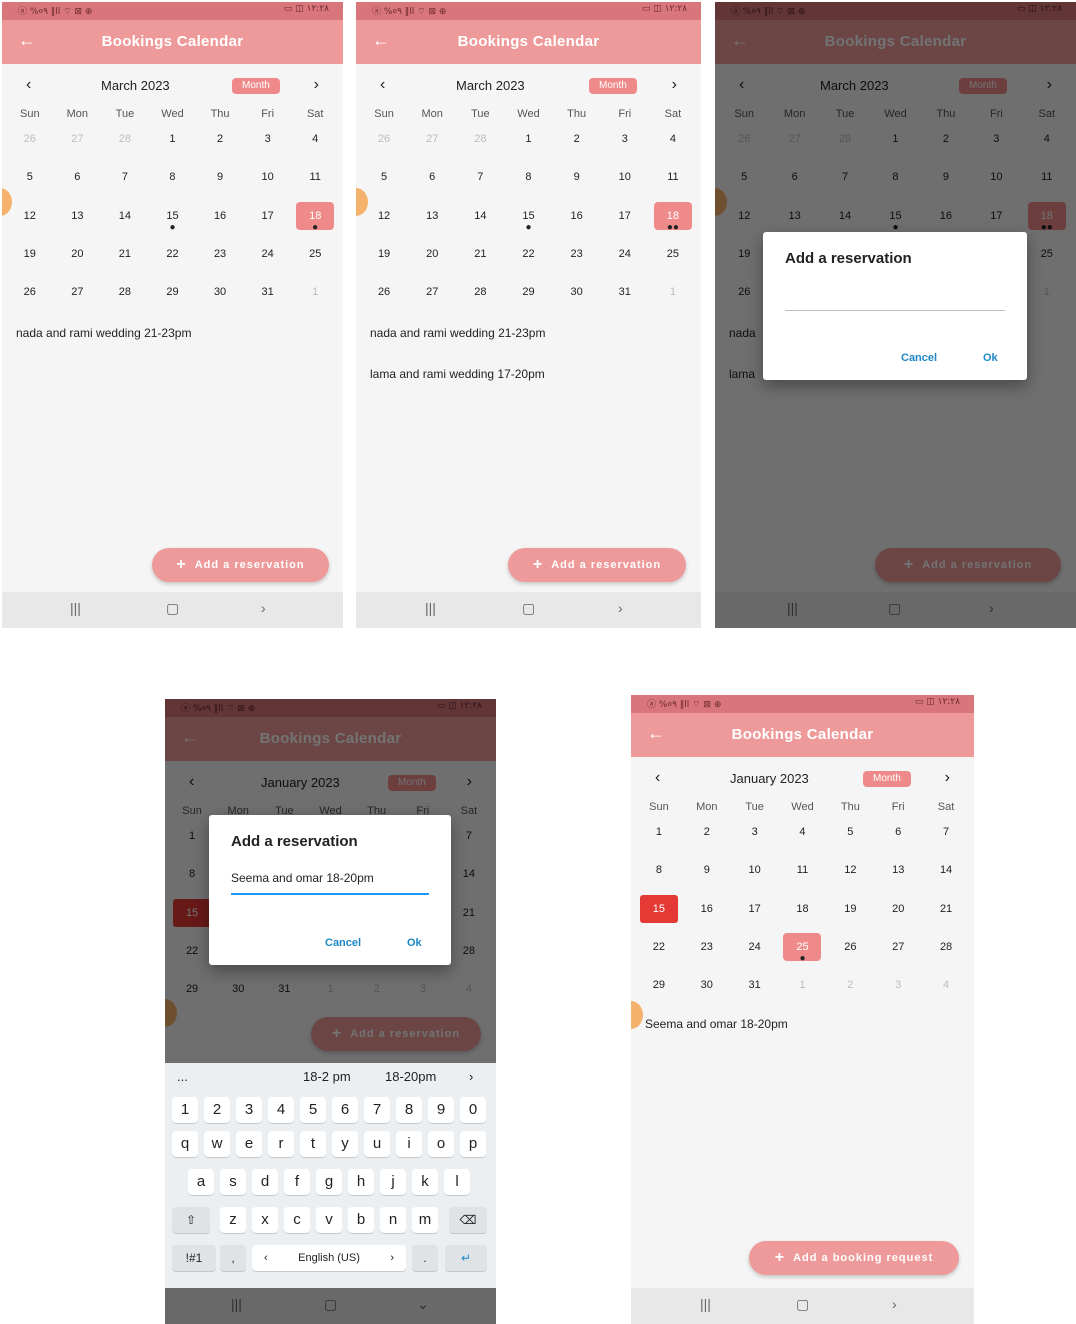 Image resolution: width=1076 pixels, height=1324 pixels. What do you see at coordinates (233, 1182) in the screenshot?
I see `keyboard-key: s` at bounding box center [233, 1182].